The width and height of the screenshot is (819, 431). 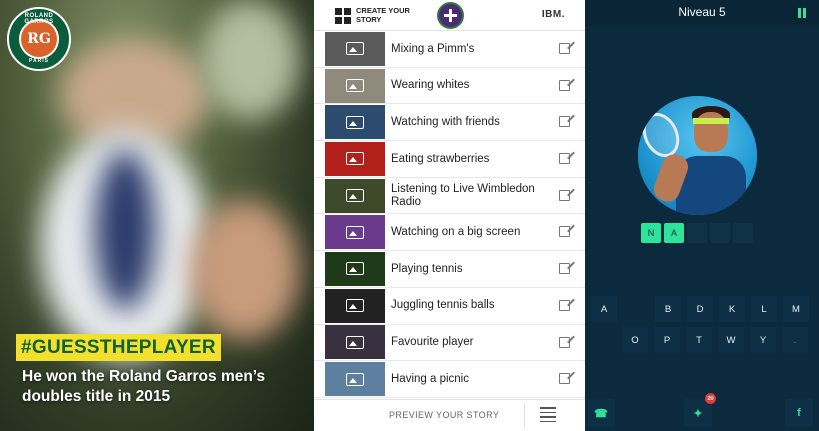 I want to click on letter-key: Y, so click(x=763, y=340).